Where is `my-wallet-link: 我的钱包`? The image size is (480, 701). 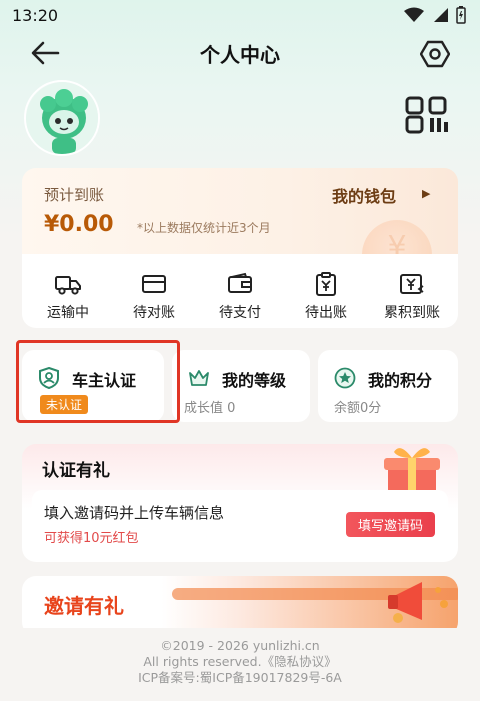 my-wallet-link: 我的钱包 is located at coordinates (364, 195).